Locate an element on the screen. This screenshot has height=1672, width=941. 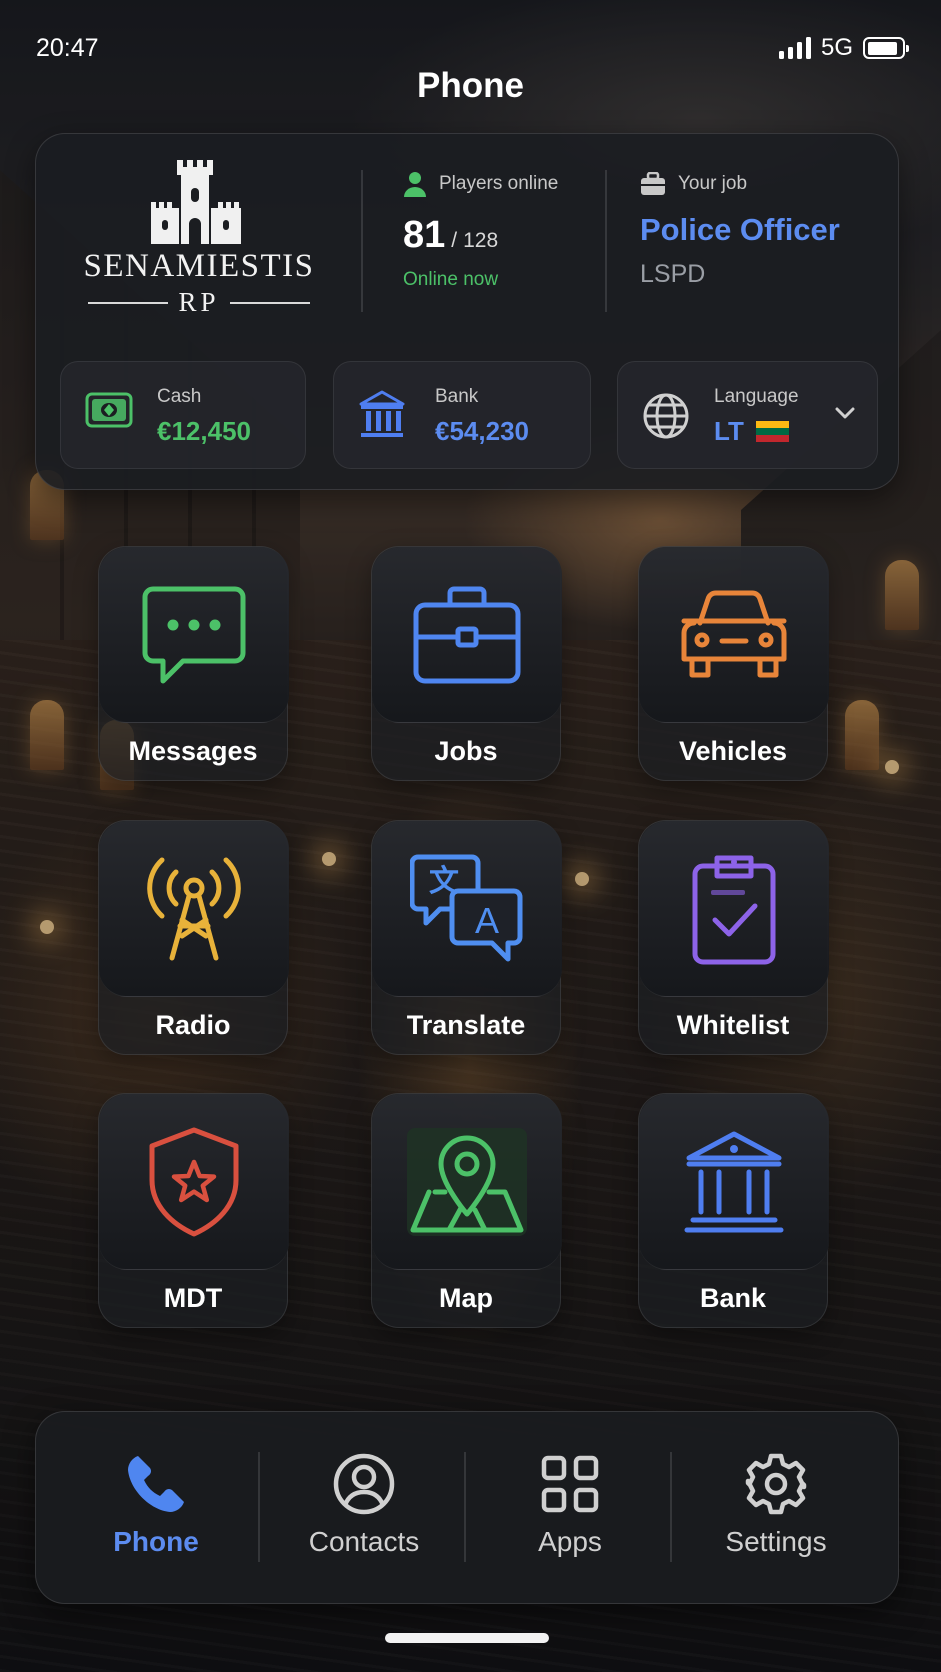
dock-settings: Settings is located at coordinates (776, 1505).